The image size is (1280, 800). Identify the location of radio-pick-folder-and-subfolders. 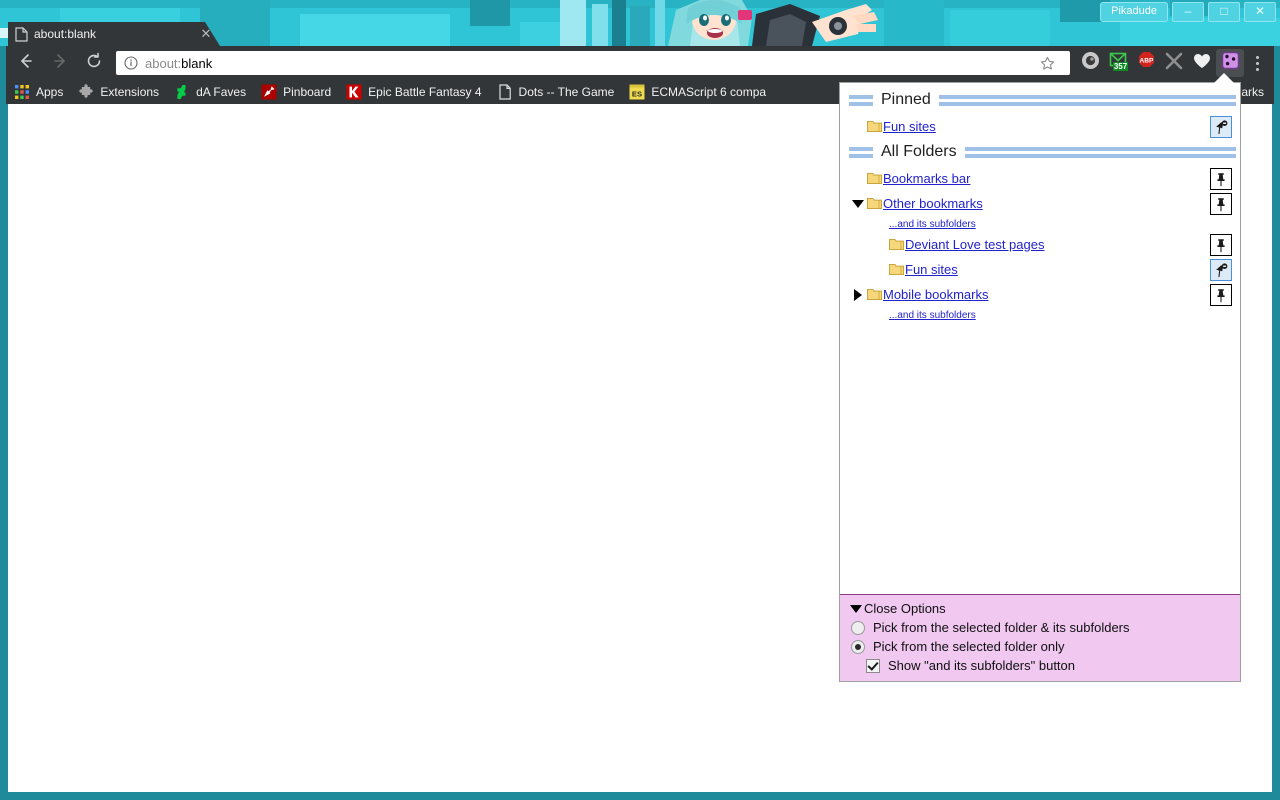
(858, 627).